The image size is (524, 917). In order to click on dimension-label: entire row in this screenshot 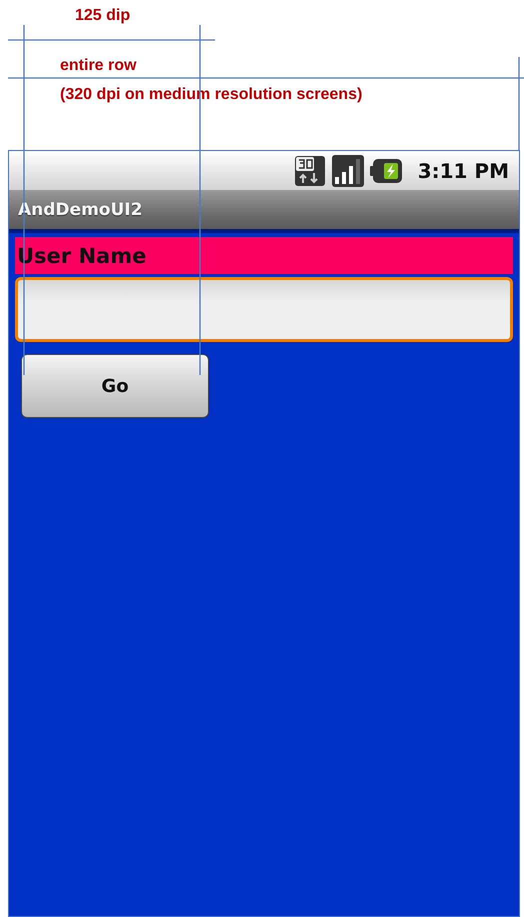, I will do `click(98, 66)`.